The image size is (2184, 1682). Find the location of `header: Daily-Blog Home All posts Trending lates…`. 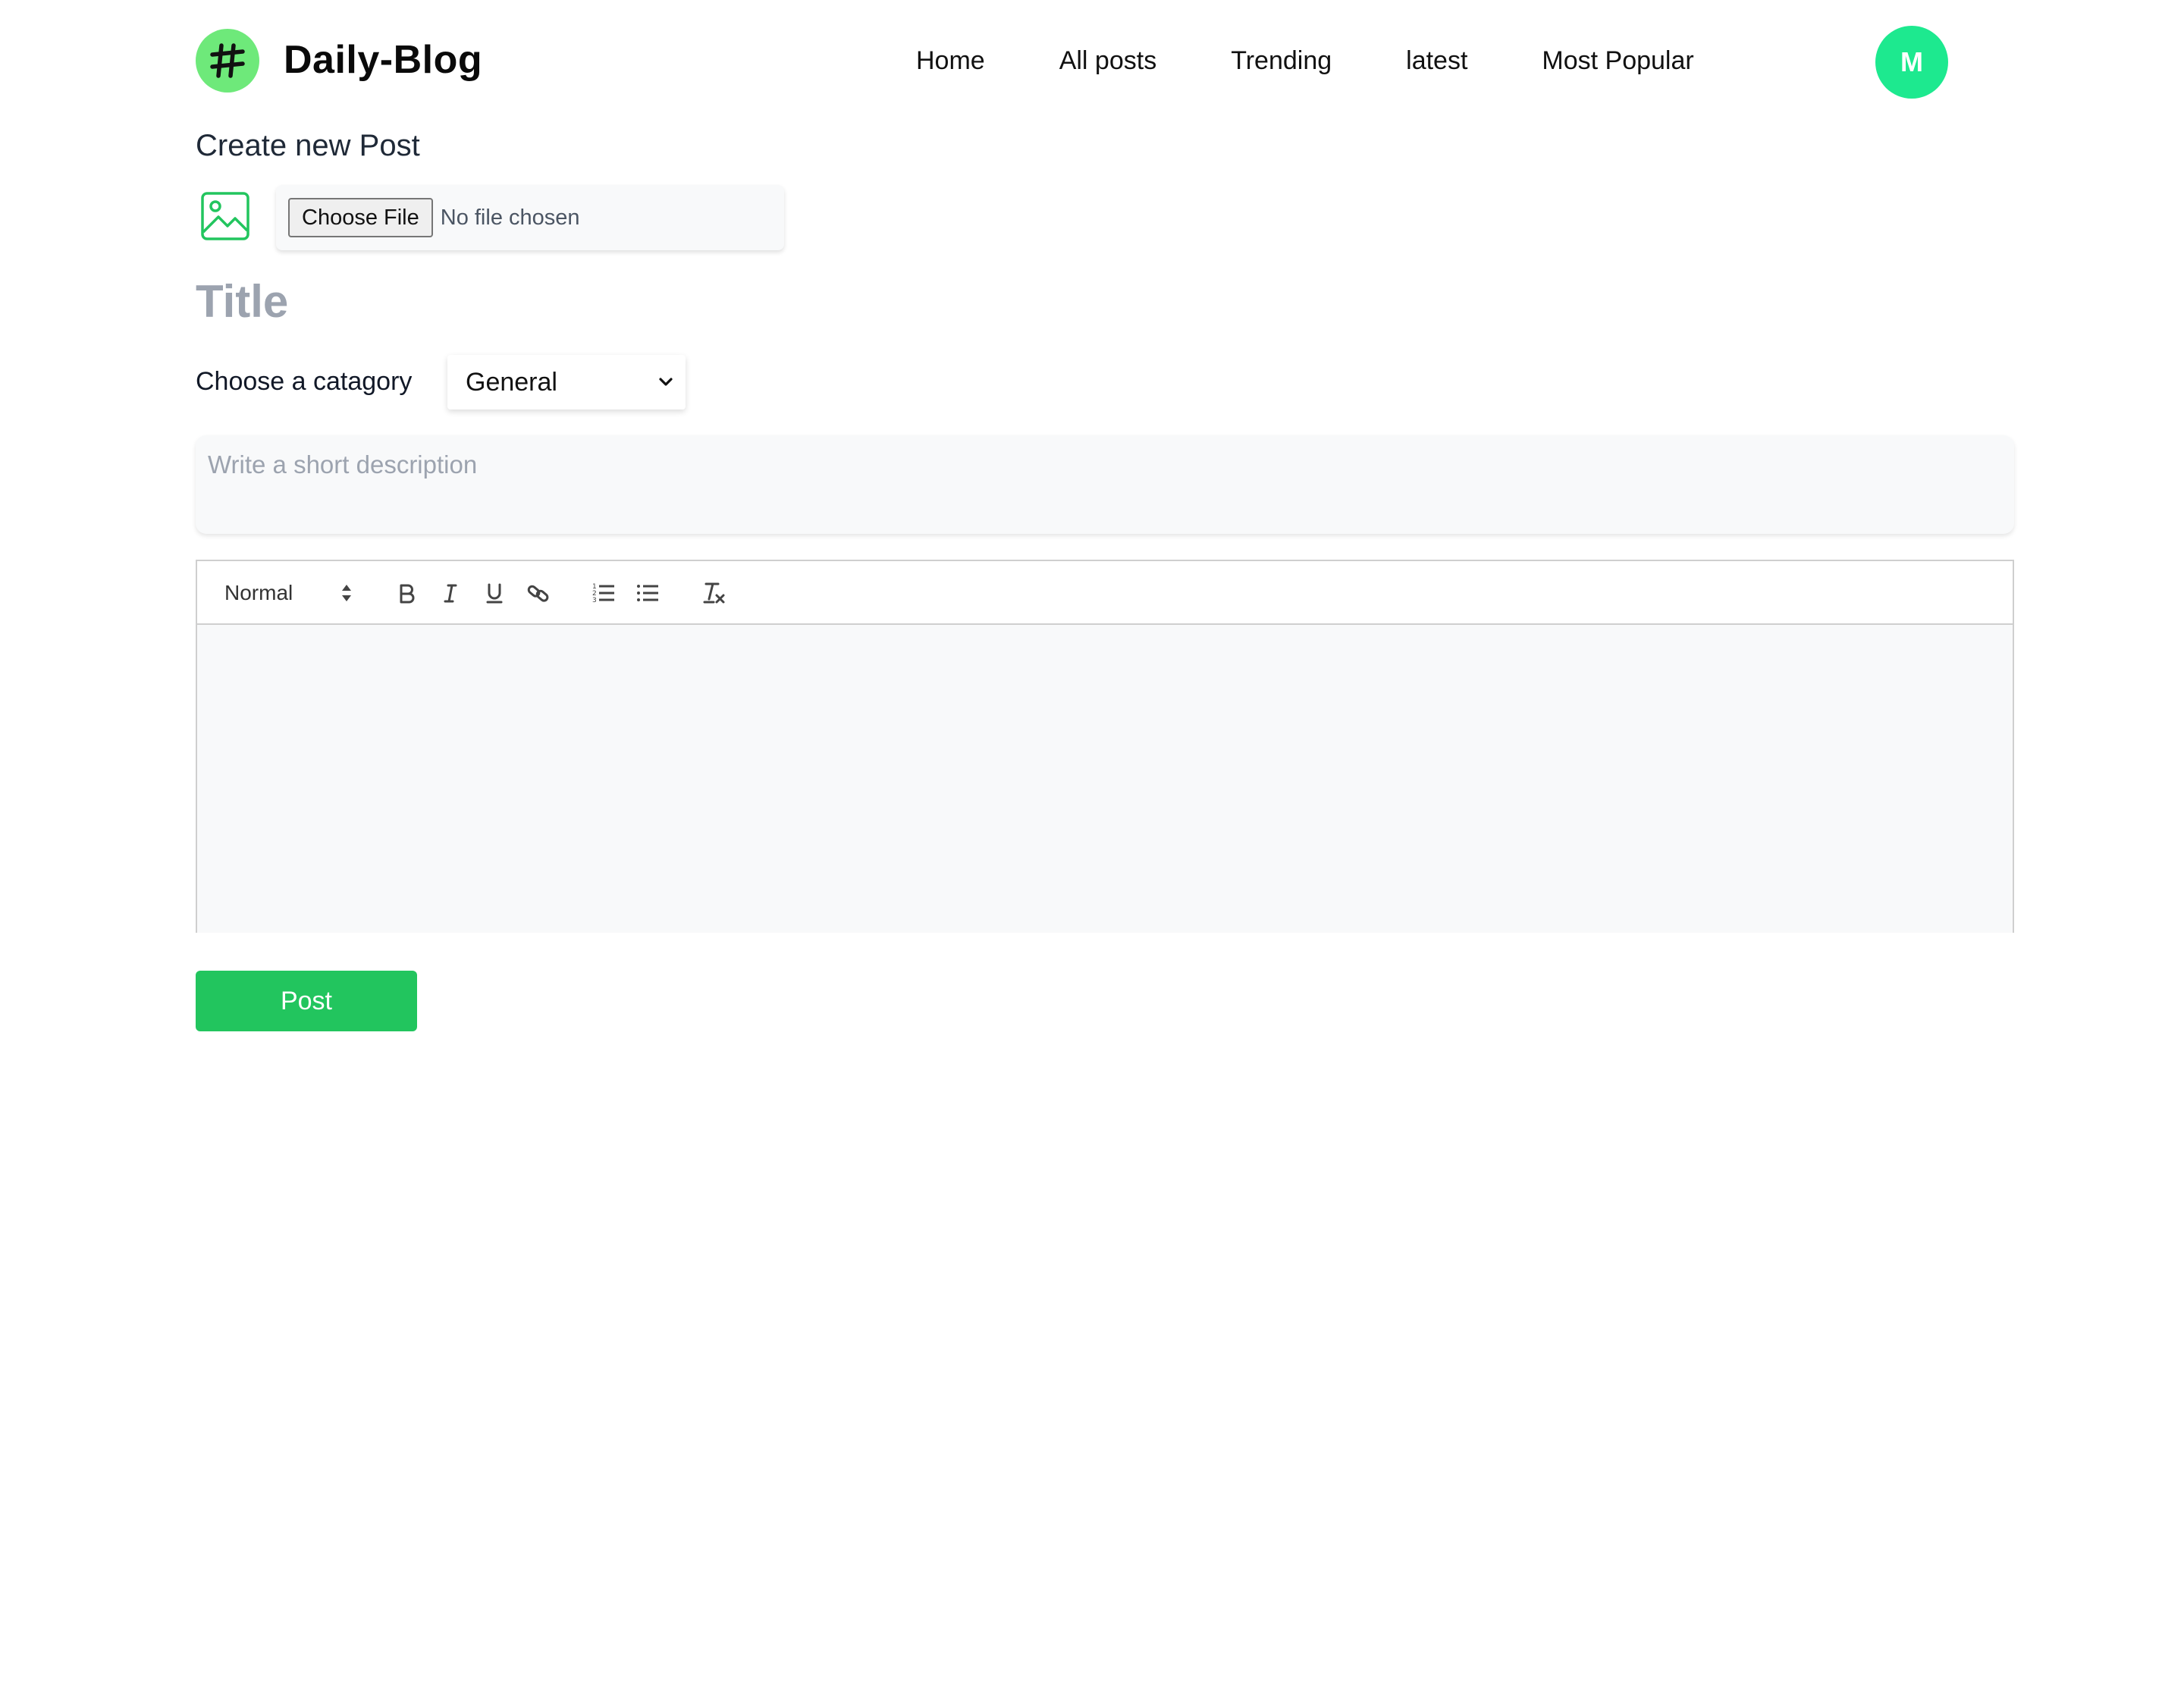

header: Daily-Blog Home All posts Trending lates… is located at coordinates (1074, 62).